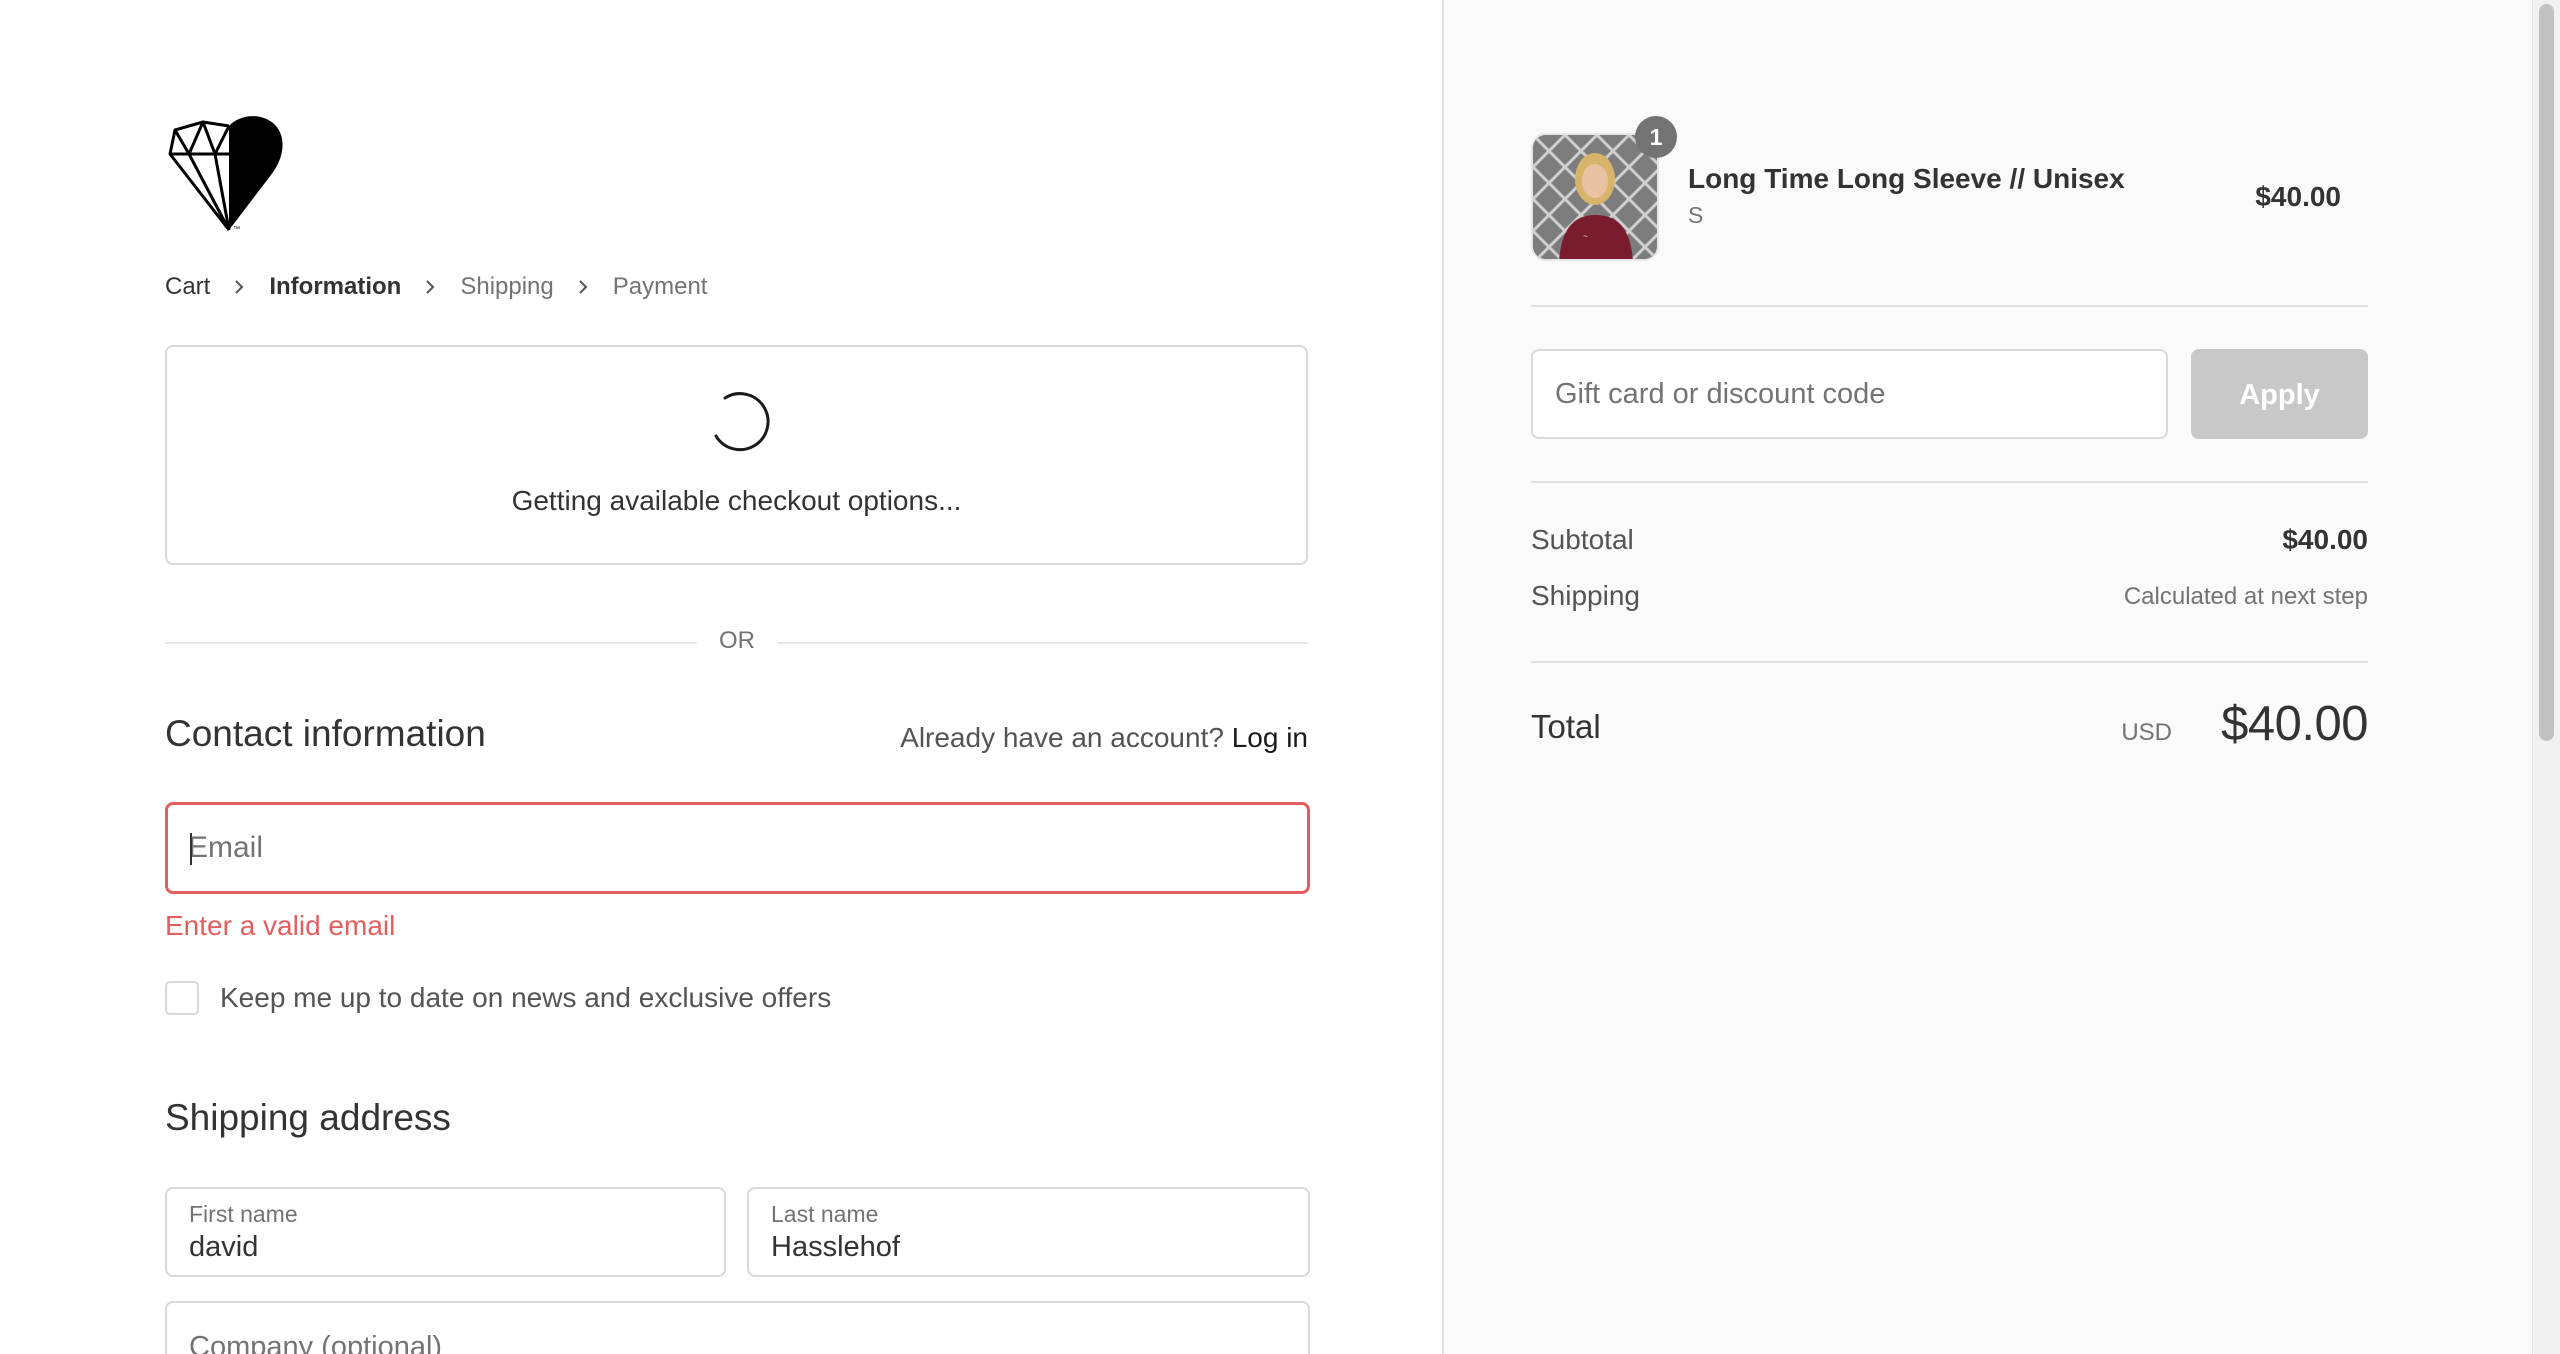  What do you see at coordinates (2245, 596) in the screenshot?
I see `shipping-value: Calculated at next step` at bounding box center [2245, 596].